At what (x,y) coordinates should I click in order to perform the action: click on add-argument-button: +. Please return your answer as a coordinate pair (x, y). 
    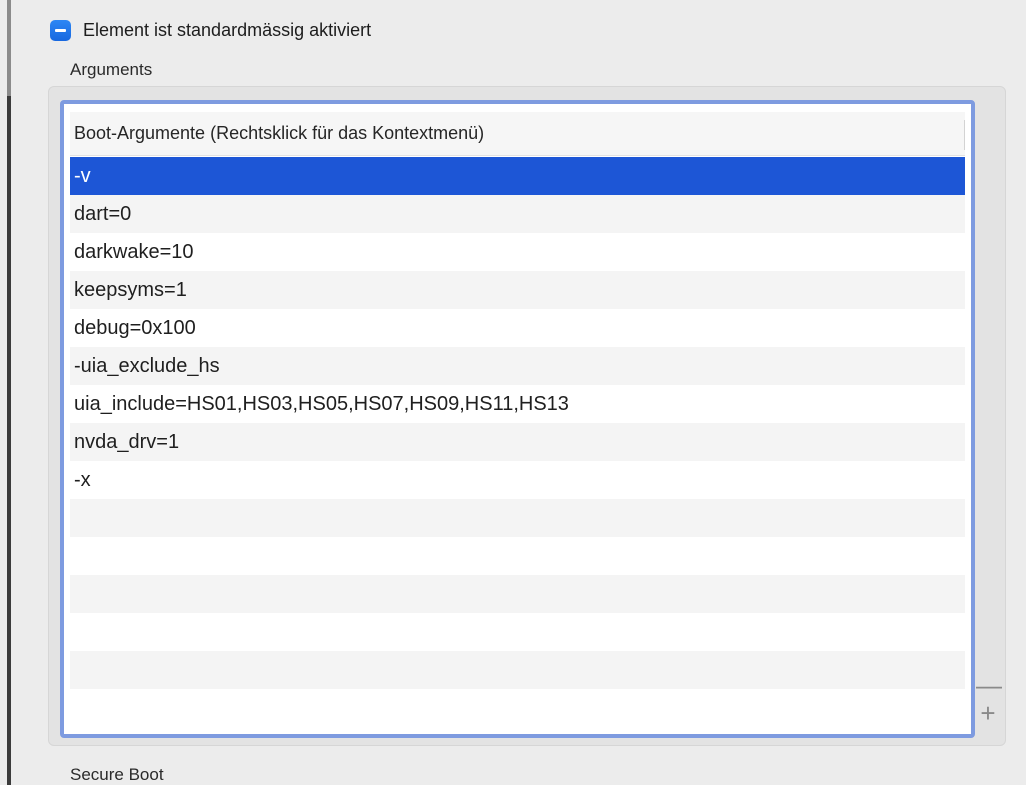
    Looking at the image, I should click on (988, 713).